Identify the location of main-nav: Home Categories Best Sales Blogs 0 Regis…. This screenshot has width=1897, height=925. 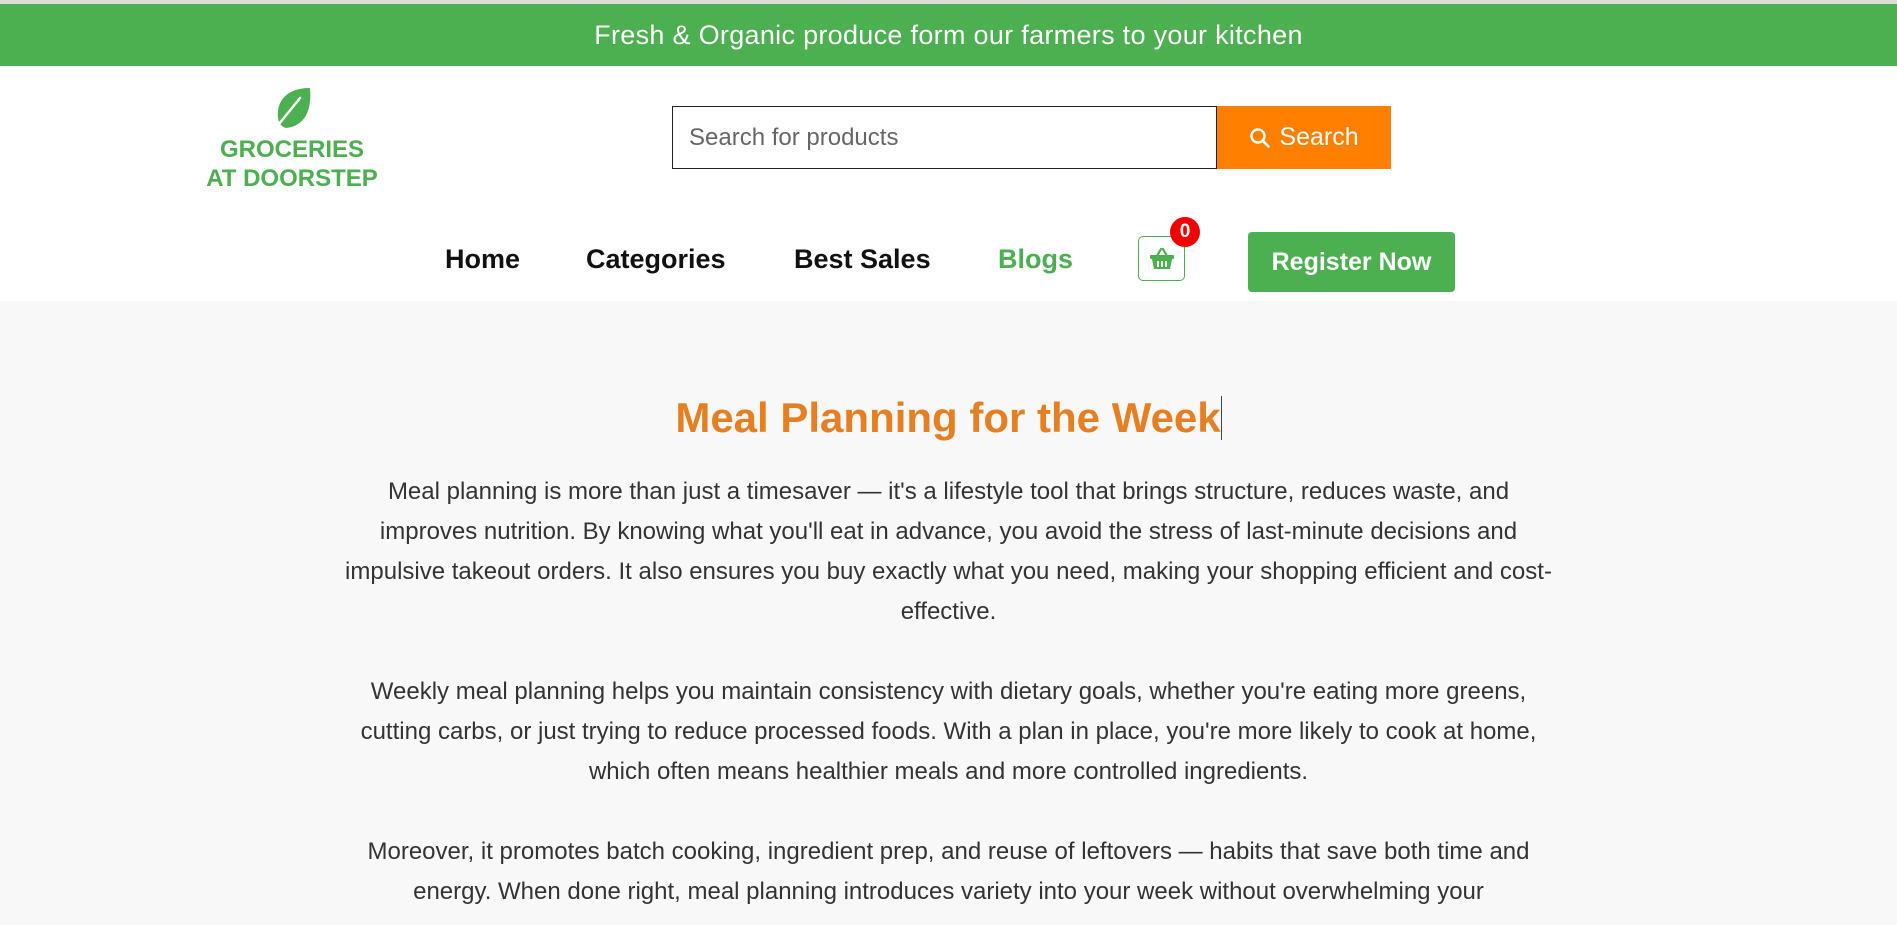
(948, 255).